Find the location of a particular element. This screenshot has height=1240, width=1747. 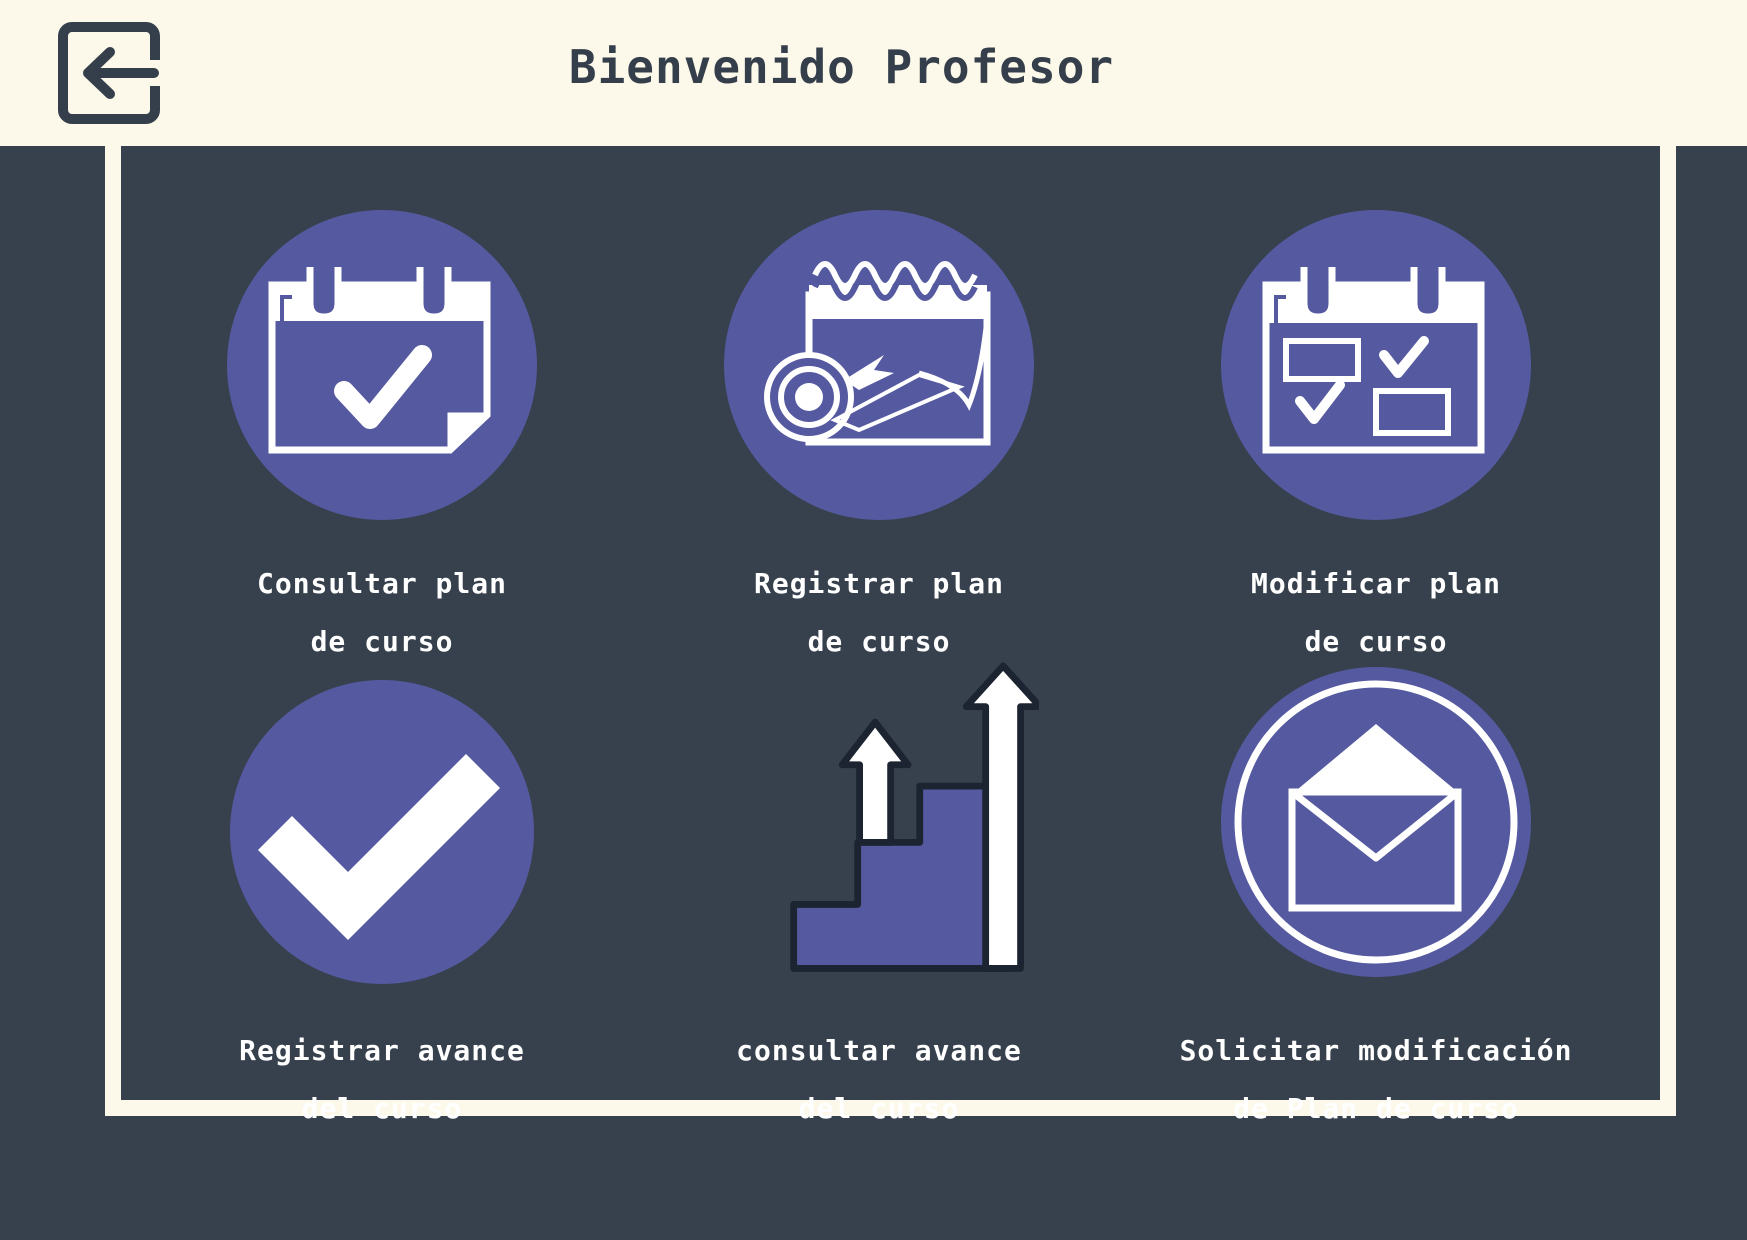

tile-solicitar-modificacion: Solicitar modificación de Plan de curso is located at coordinates (1376, 892).